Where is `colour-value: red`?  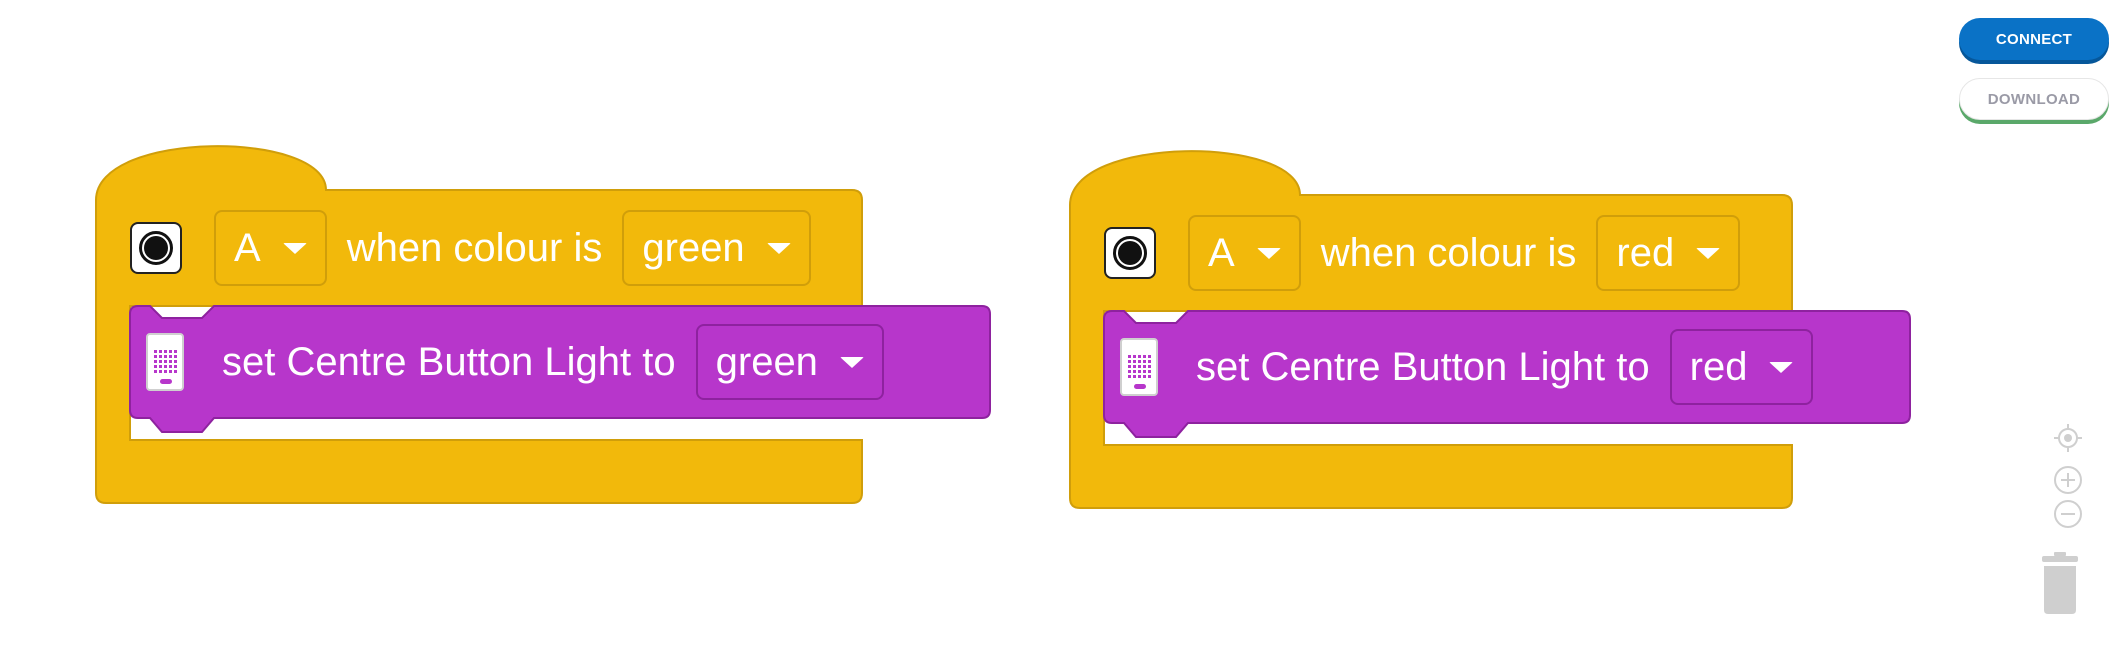 colour-value: red is located at coordinates (1645, 252).